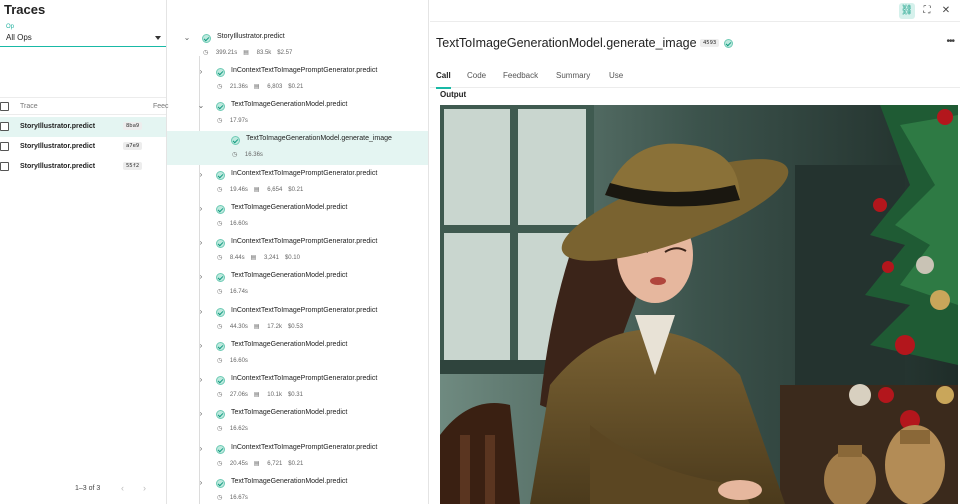 The width and height of the screenshot is (960, 504). Describe the element at coordinates (710, 43) in the screenshot. I see `call-id-badge: 4593` at that location.